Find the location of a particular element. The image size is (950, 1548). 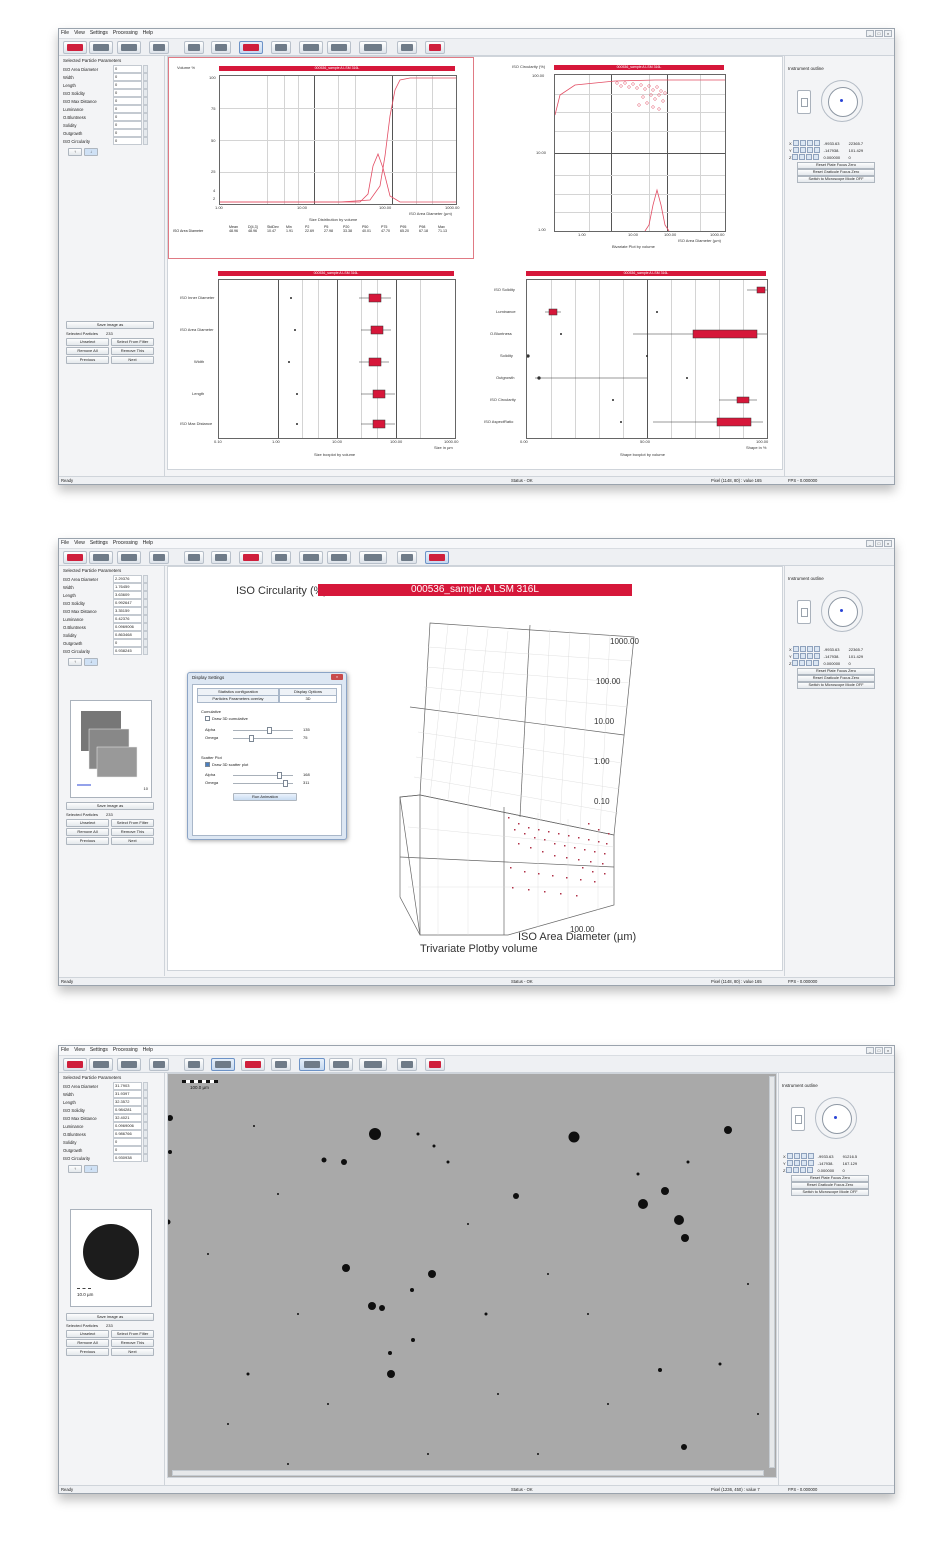

run-animation-button: Run Animation is located at coordinates (265, 797).